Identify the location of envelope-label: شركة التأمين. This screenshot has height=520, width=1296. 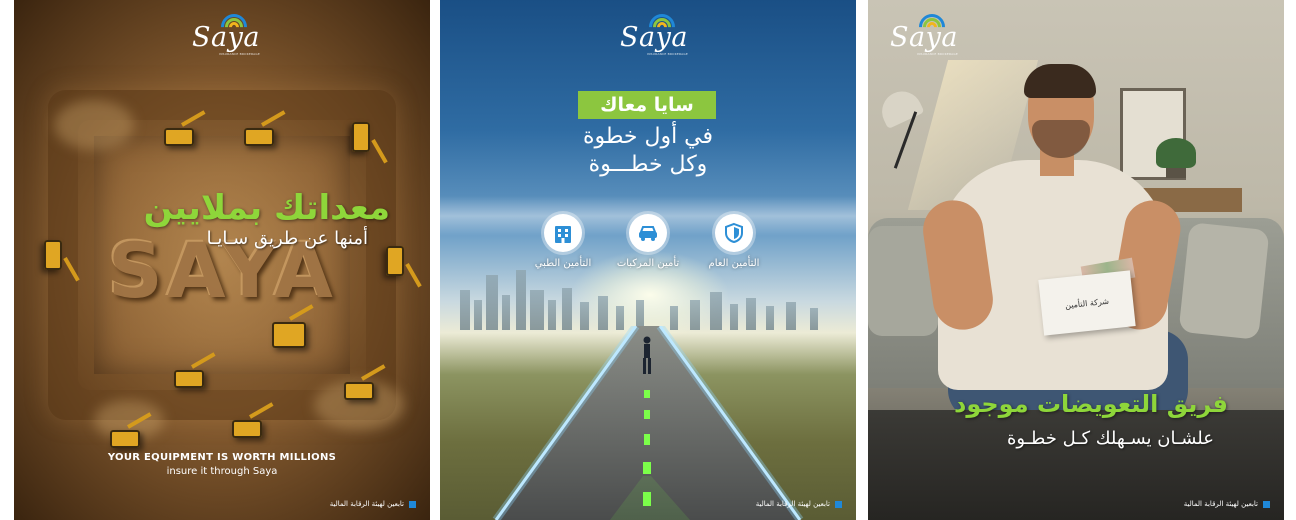
(1087, 303).